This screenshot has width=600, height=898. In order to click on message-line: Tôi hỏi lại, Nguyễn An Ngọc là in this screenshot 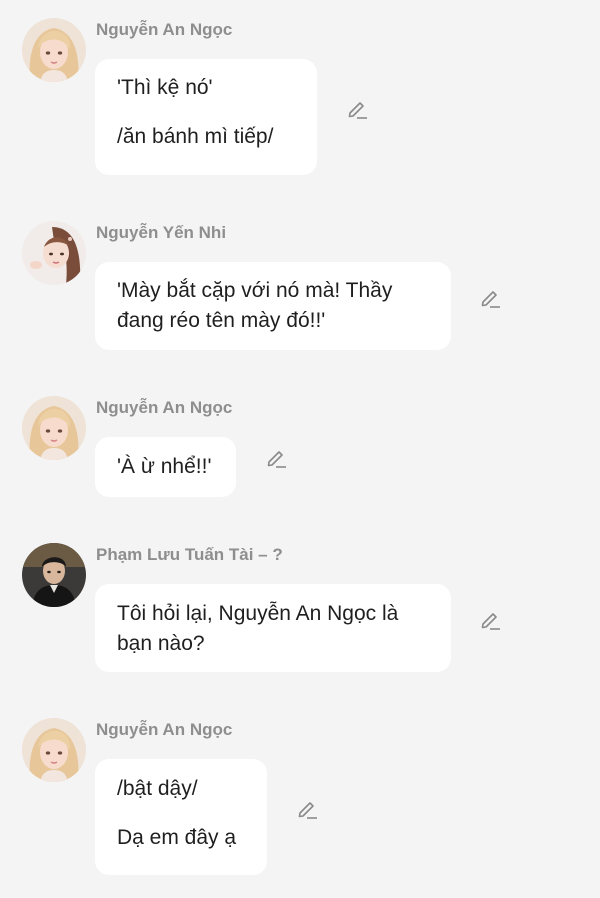, I will do `click(258, 613)`.